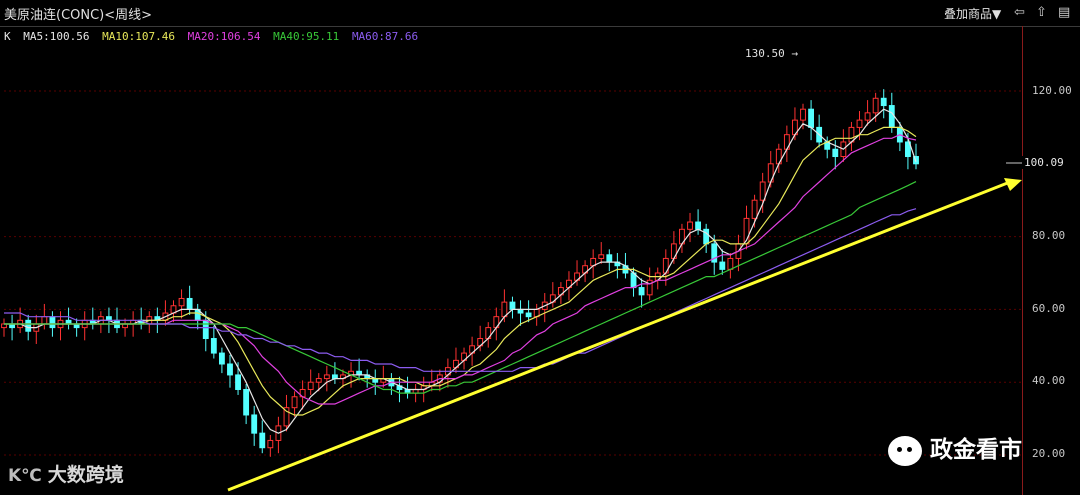 The height and width of the screenshot is (495, 1080). I want to click on ma5-label: MA5:100.56, so click(56, 36).